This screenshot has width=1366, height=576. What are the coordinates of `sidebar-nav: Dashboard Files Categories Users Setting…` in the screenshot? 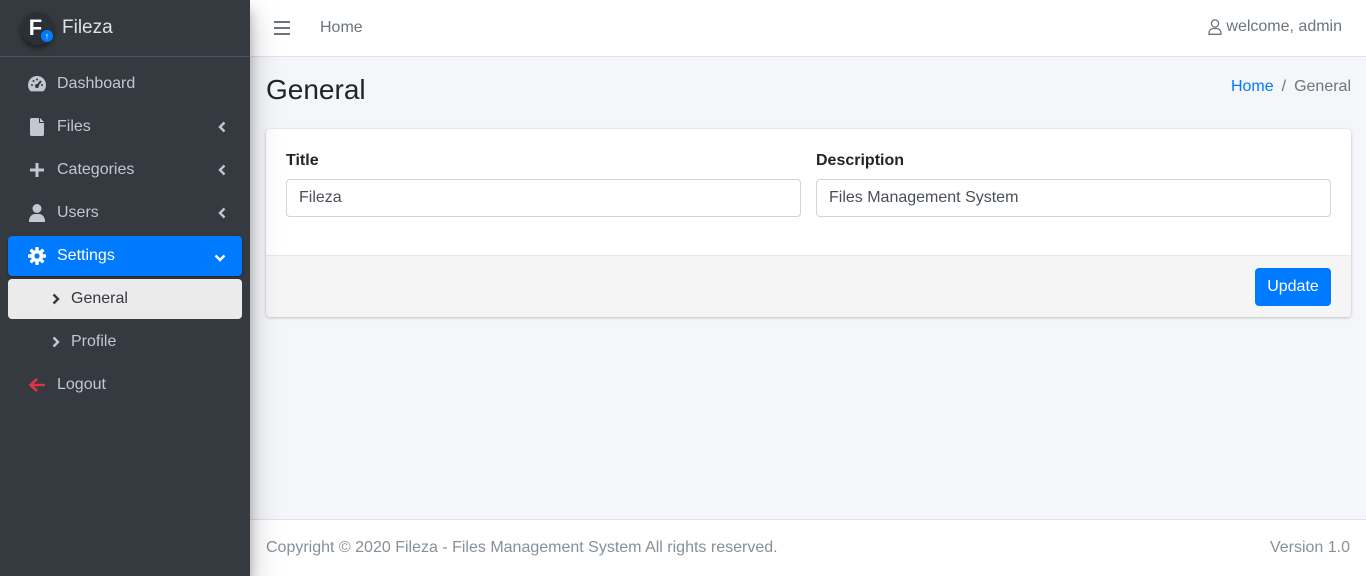 It's located at (125, 231).